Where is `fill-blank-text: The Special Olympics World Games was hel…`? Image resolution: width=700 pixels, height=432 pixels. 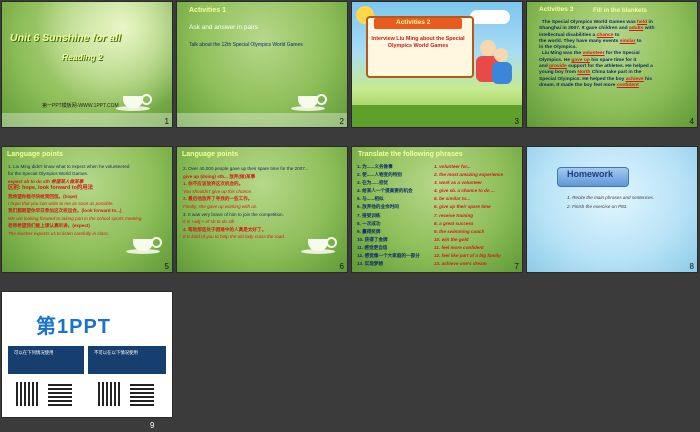
fill-blank-text: The Special Olympics World Games was hel… is located at coordinates (597, 54).